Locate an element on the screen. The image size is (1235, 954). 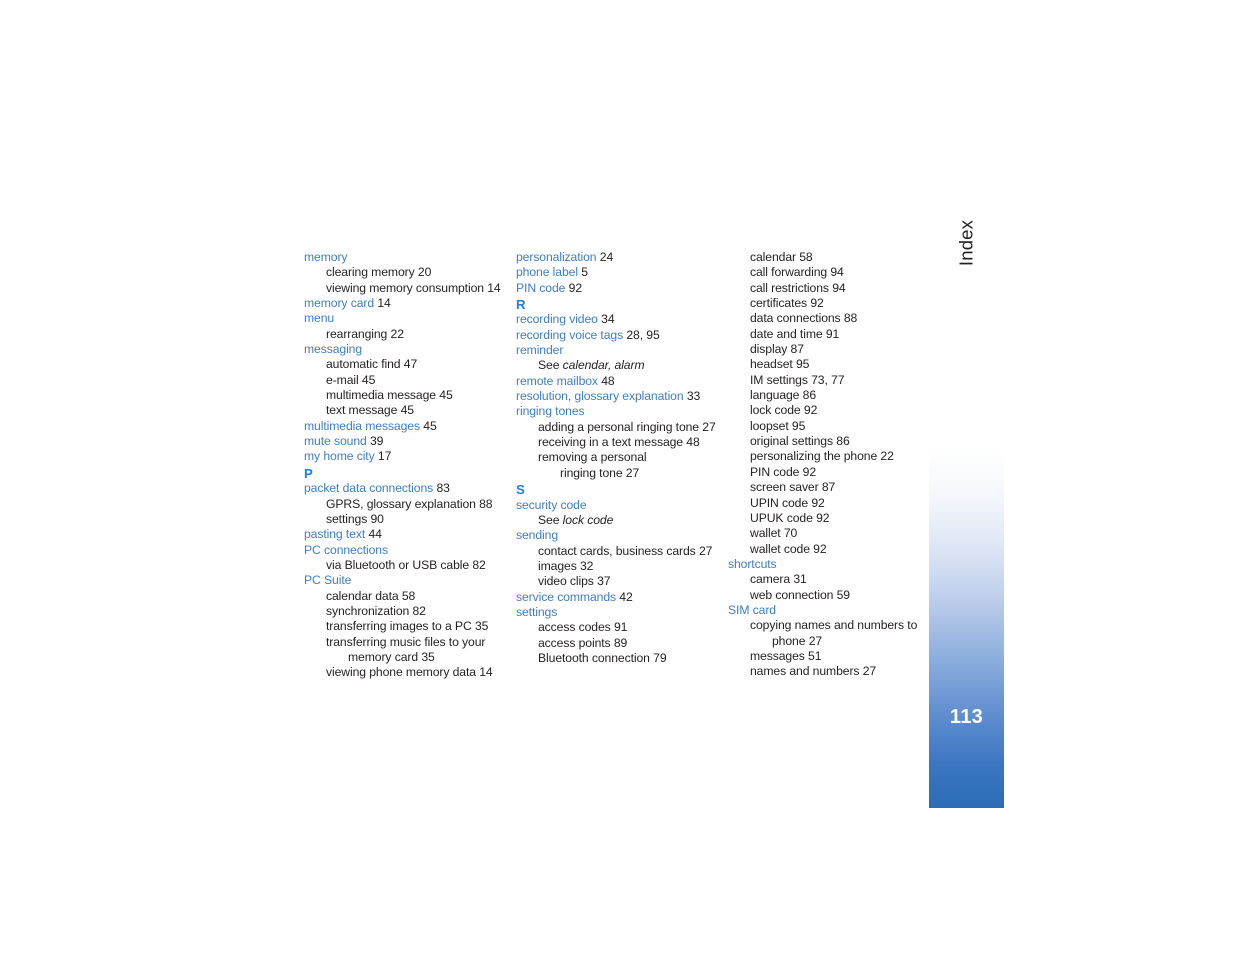
entry-page-number: 87 is located at coordinates (828, 487).